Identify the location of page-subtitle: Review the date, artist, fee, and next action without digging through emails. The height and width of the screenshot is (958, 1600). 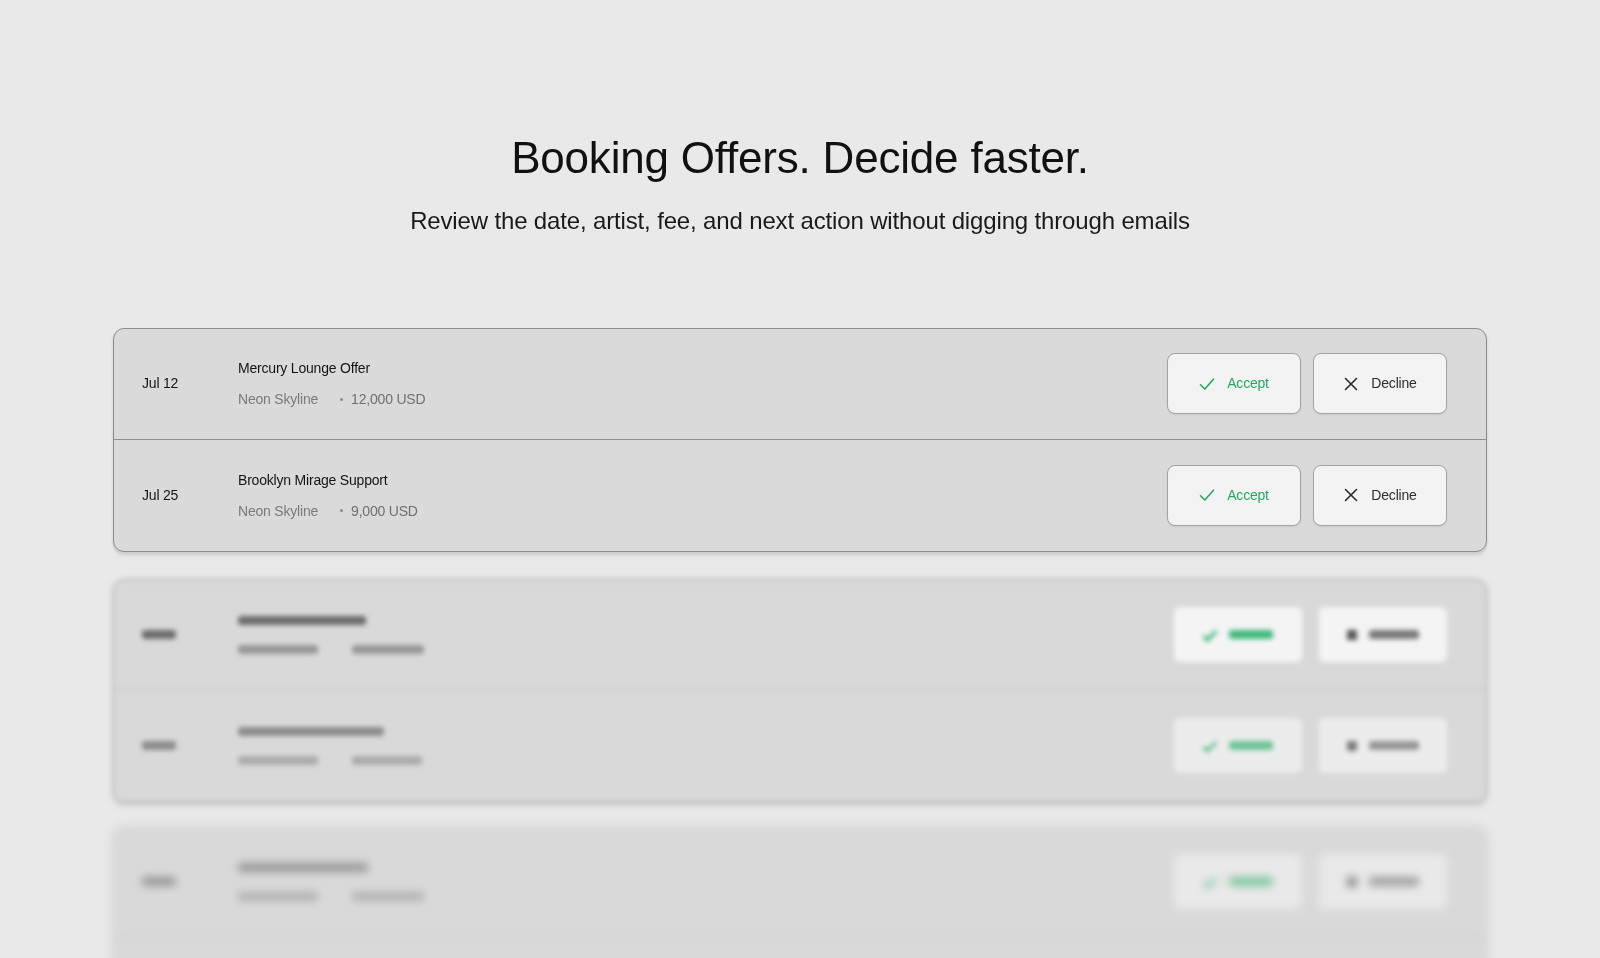
(800, 220).